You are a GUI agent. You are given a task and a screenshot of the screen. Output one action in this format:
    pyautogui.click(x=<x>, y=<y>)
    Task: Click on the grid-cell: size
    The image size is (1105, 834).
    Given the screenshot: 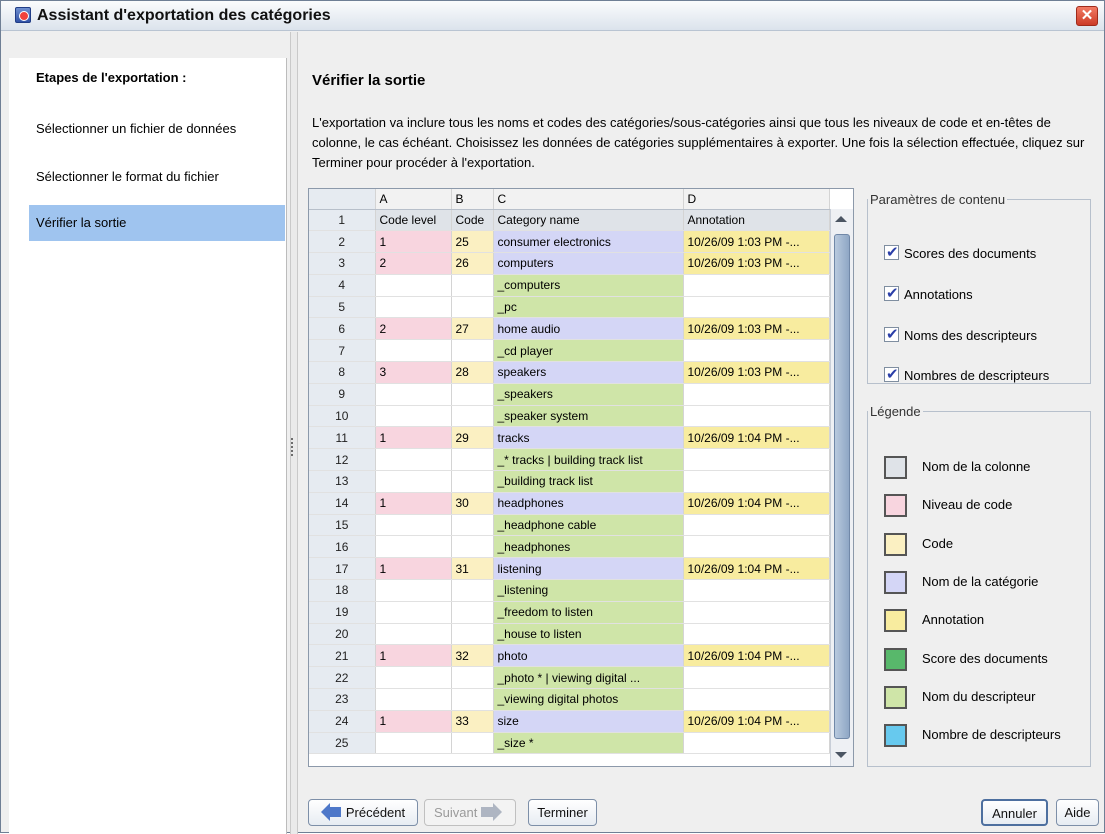 What is the action you would take?
    pyautogui.click(x=588, y=721)
    